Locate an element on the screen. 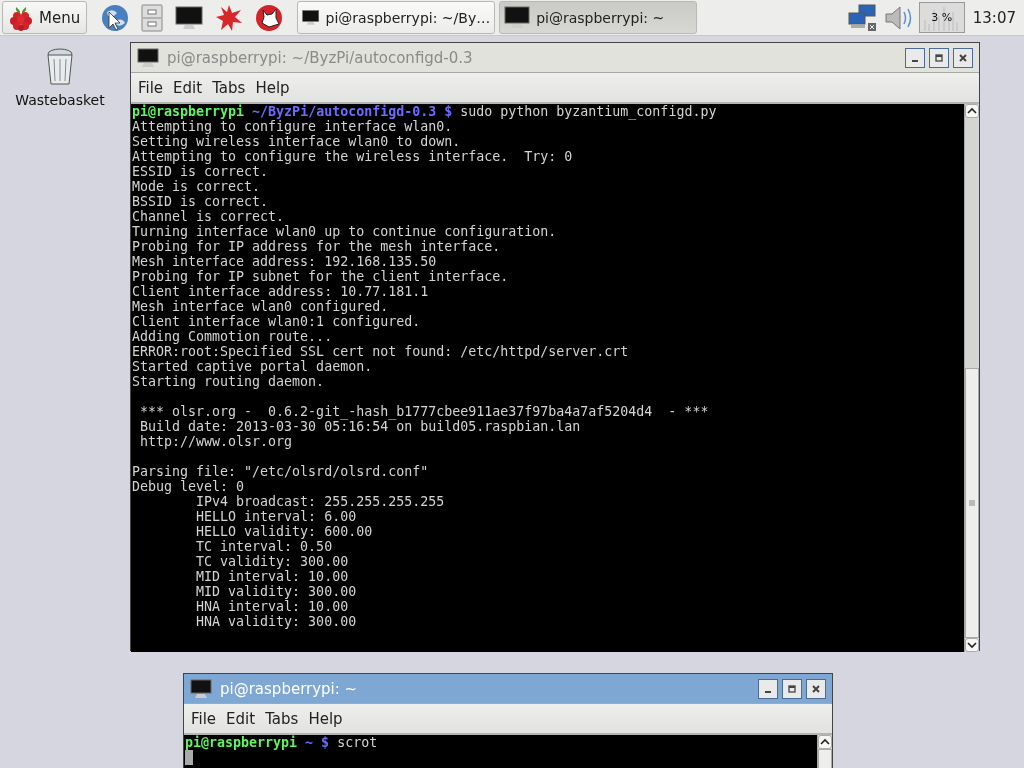 This screenshot has height=768, width=1024. output-line: Starting routing daemon. is located at coordinates (229, 381).